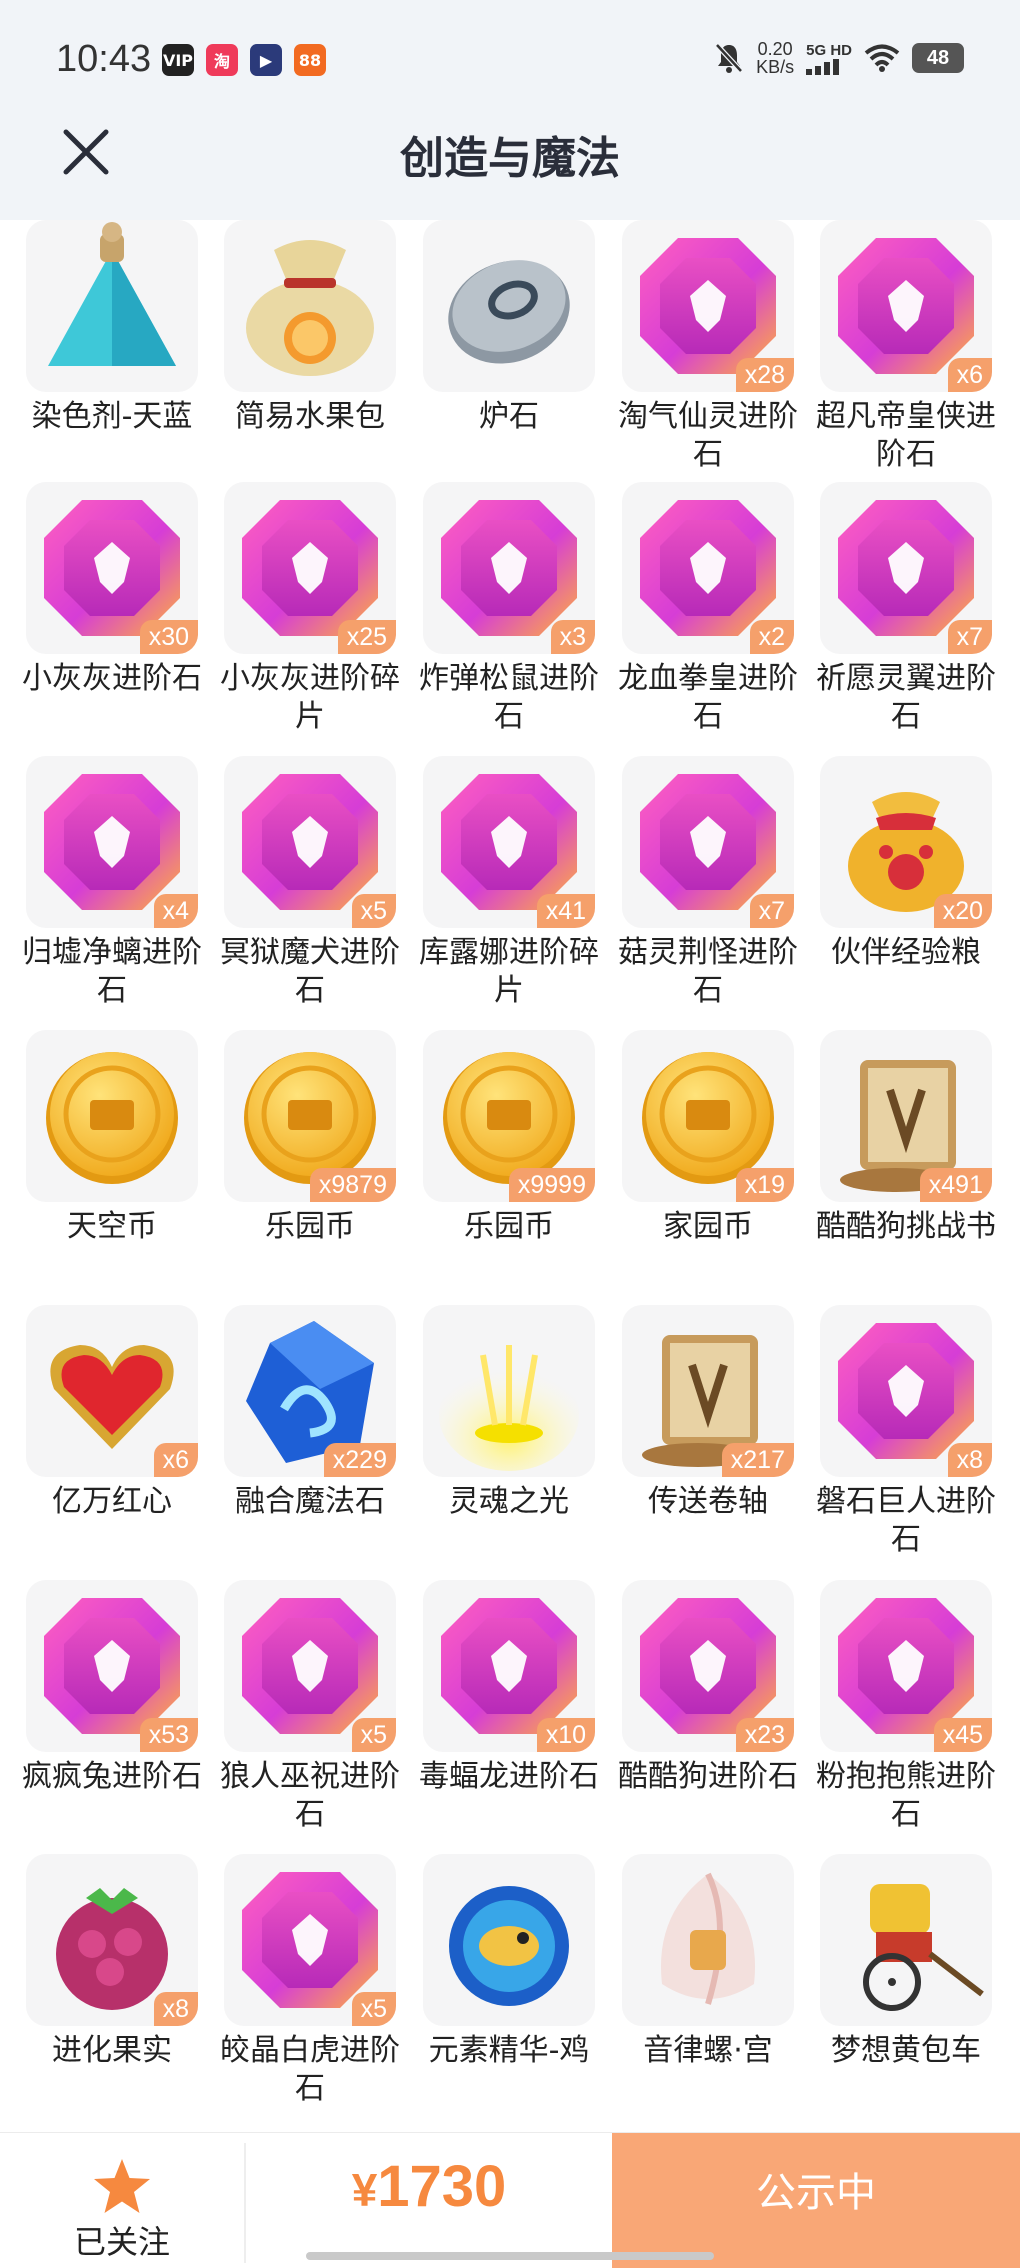  Describe the element at coordinates (509, 1666) in the screenshot. I see `gem-icon: x10` at that location.